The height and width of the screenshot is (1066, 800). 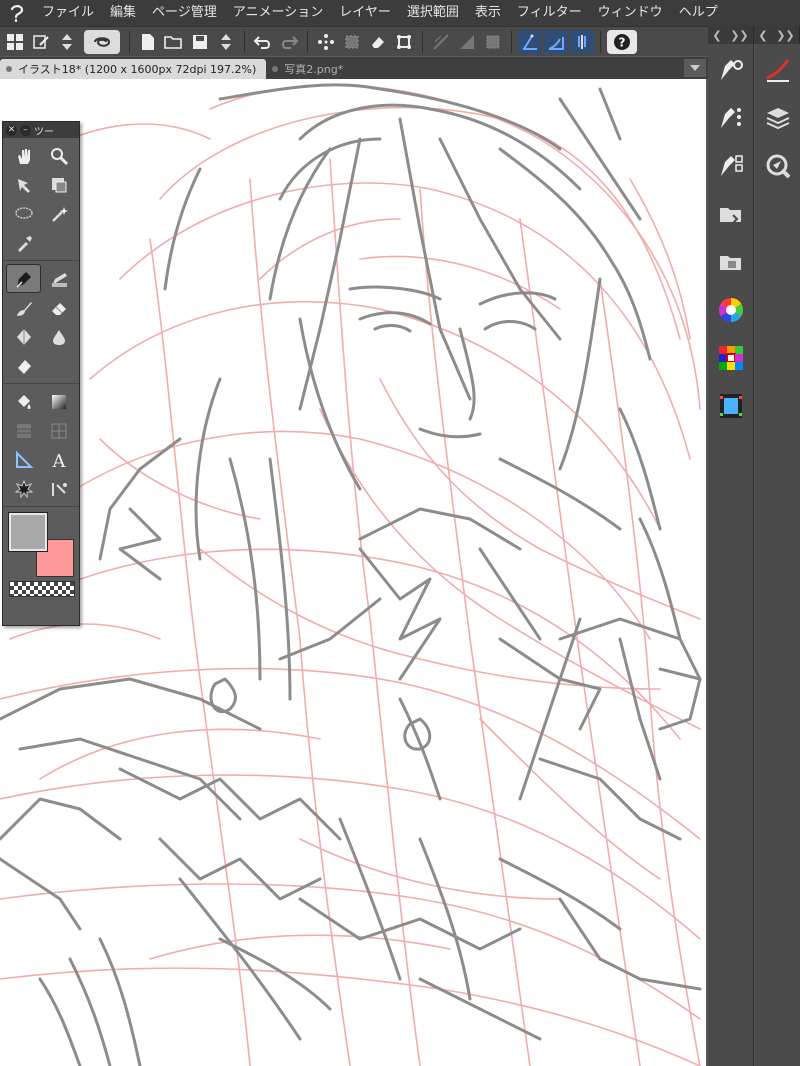 What do you see at coordinates (102, 41) in the screenshot?
I see `swirl-icon` at bounding box center [102, 41].